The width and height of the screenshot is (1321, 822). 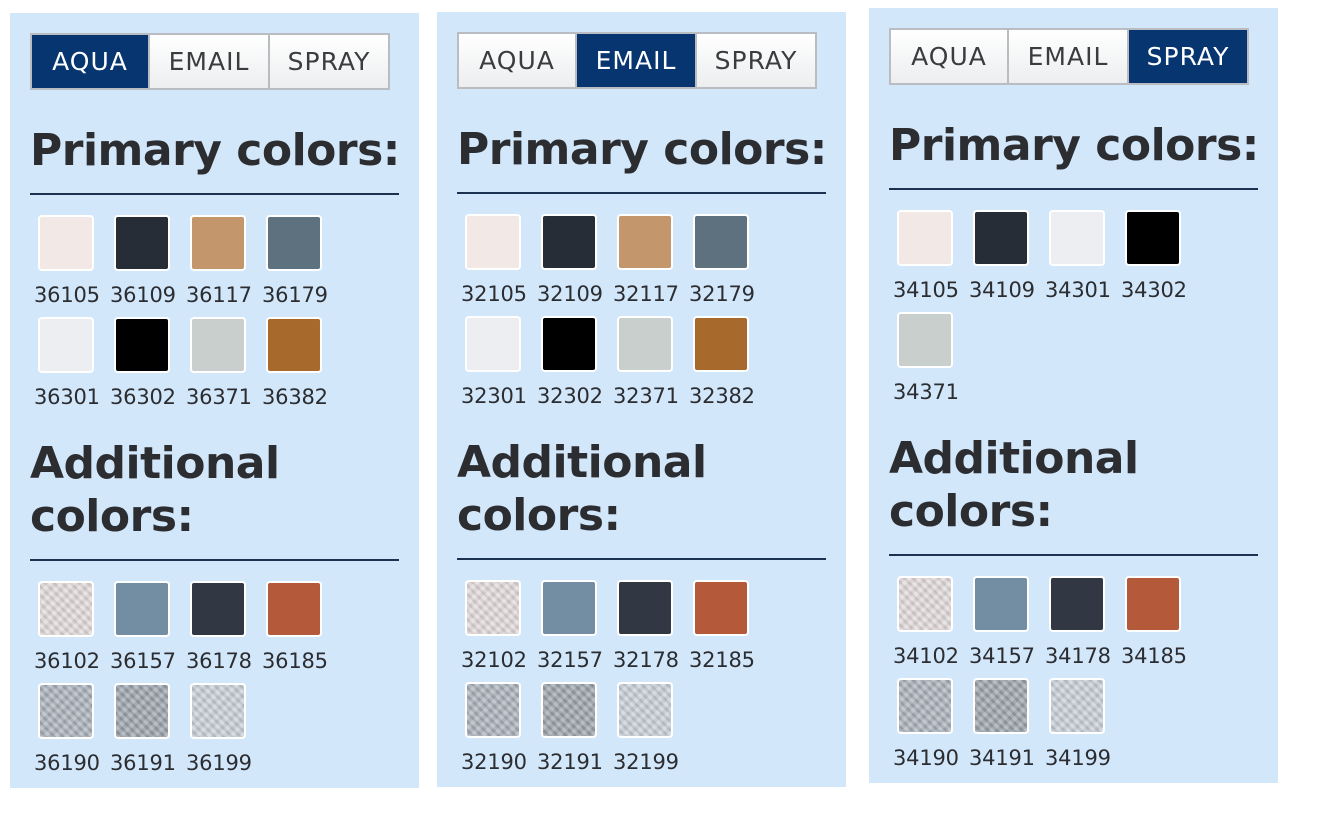 I want to click on color-swatch: 32102, so click(x=499, y=631).